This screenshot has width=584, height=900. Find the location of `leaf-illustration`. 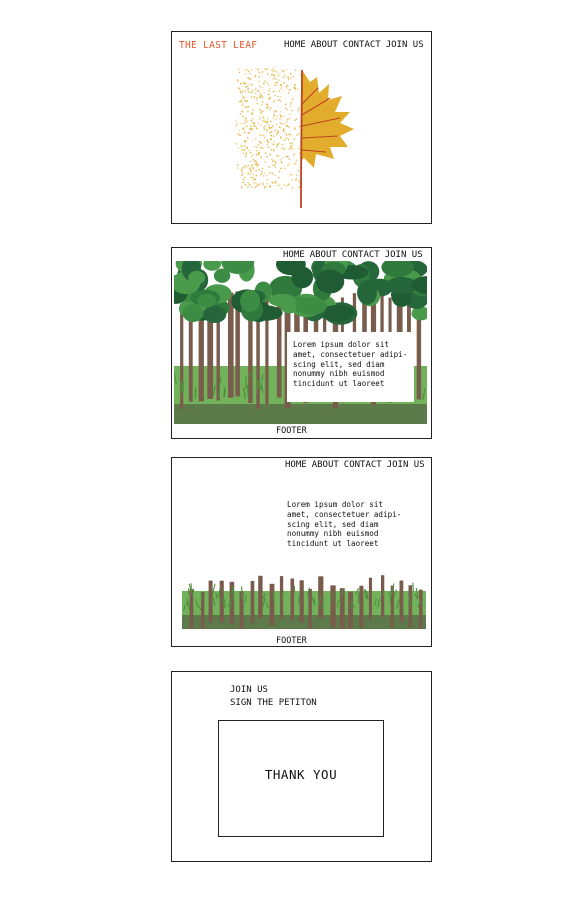

leaf-illustration is located at coordinates (294, 138).